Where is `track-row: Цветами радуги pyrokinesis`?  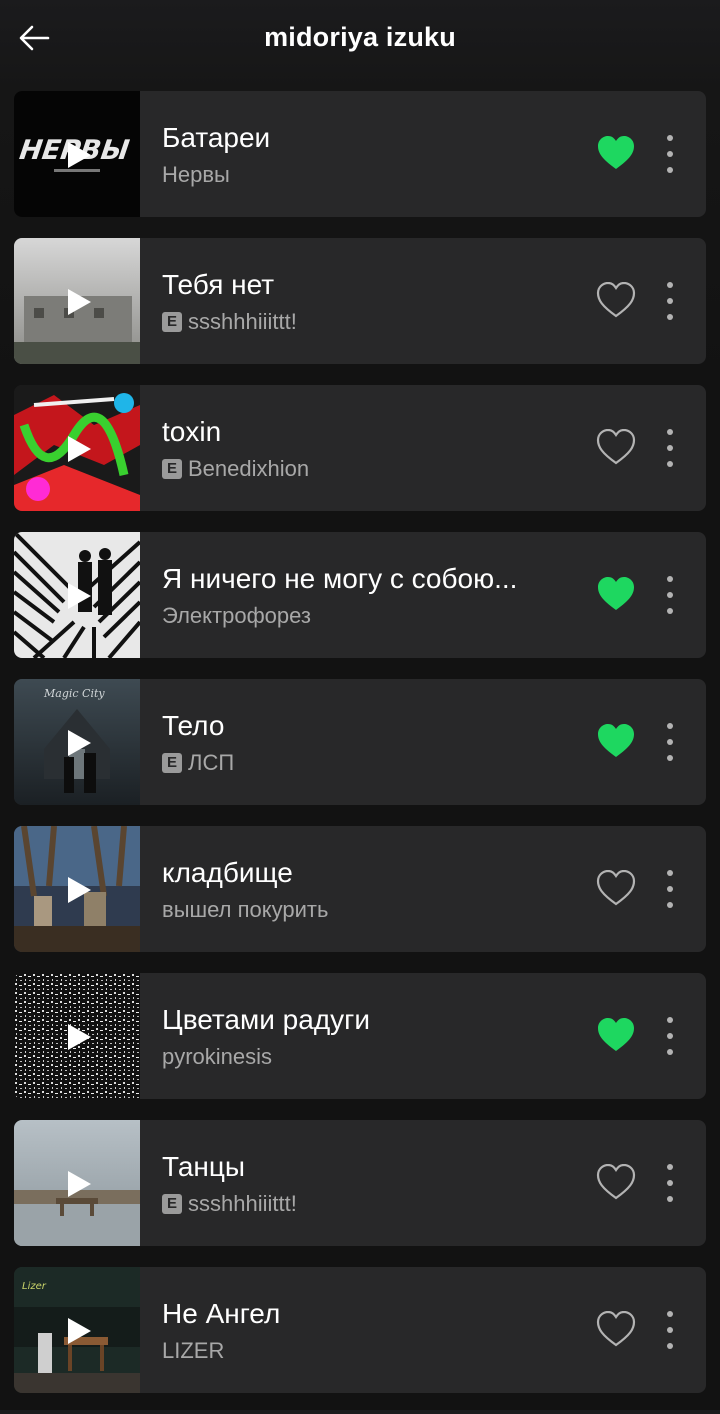 track-row: Цветами радуги pyrokinesis is located at coordinates (360, 1036).